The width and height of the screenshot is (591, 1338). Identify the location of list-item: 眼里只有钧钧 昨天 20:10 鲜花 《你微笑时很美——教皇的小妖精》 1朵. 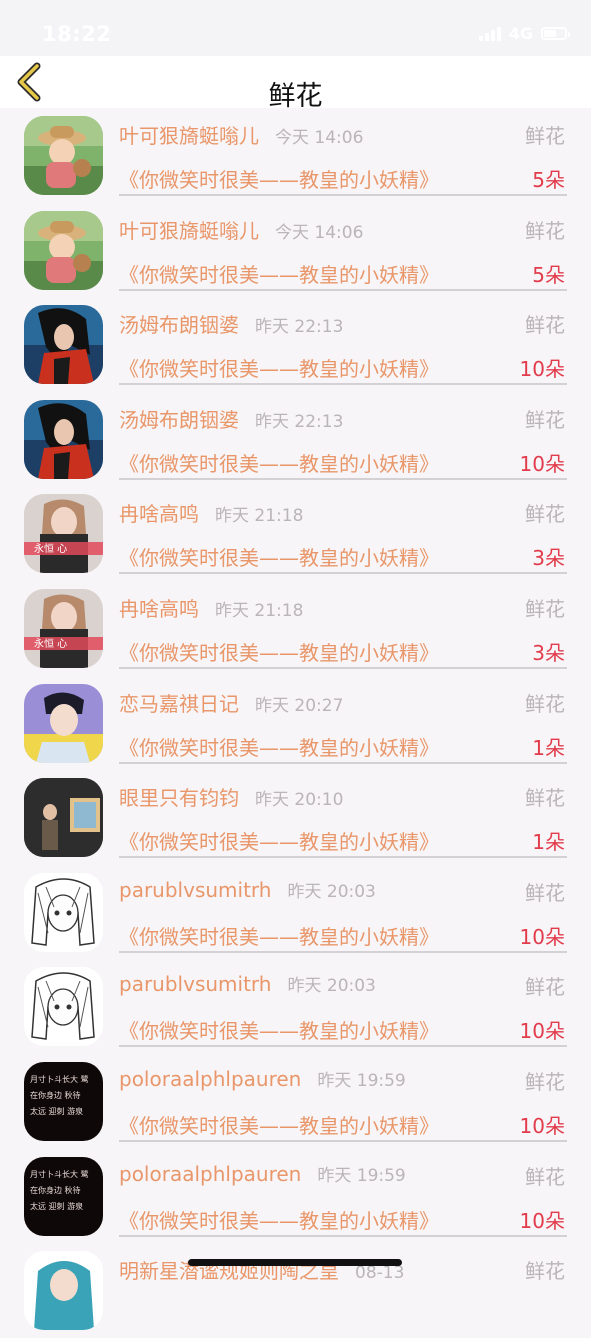
(295, 817).